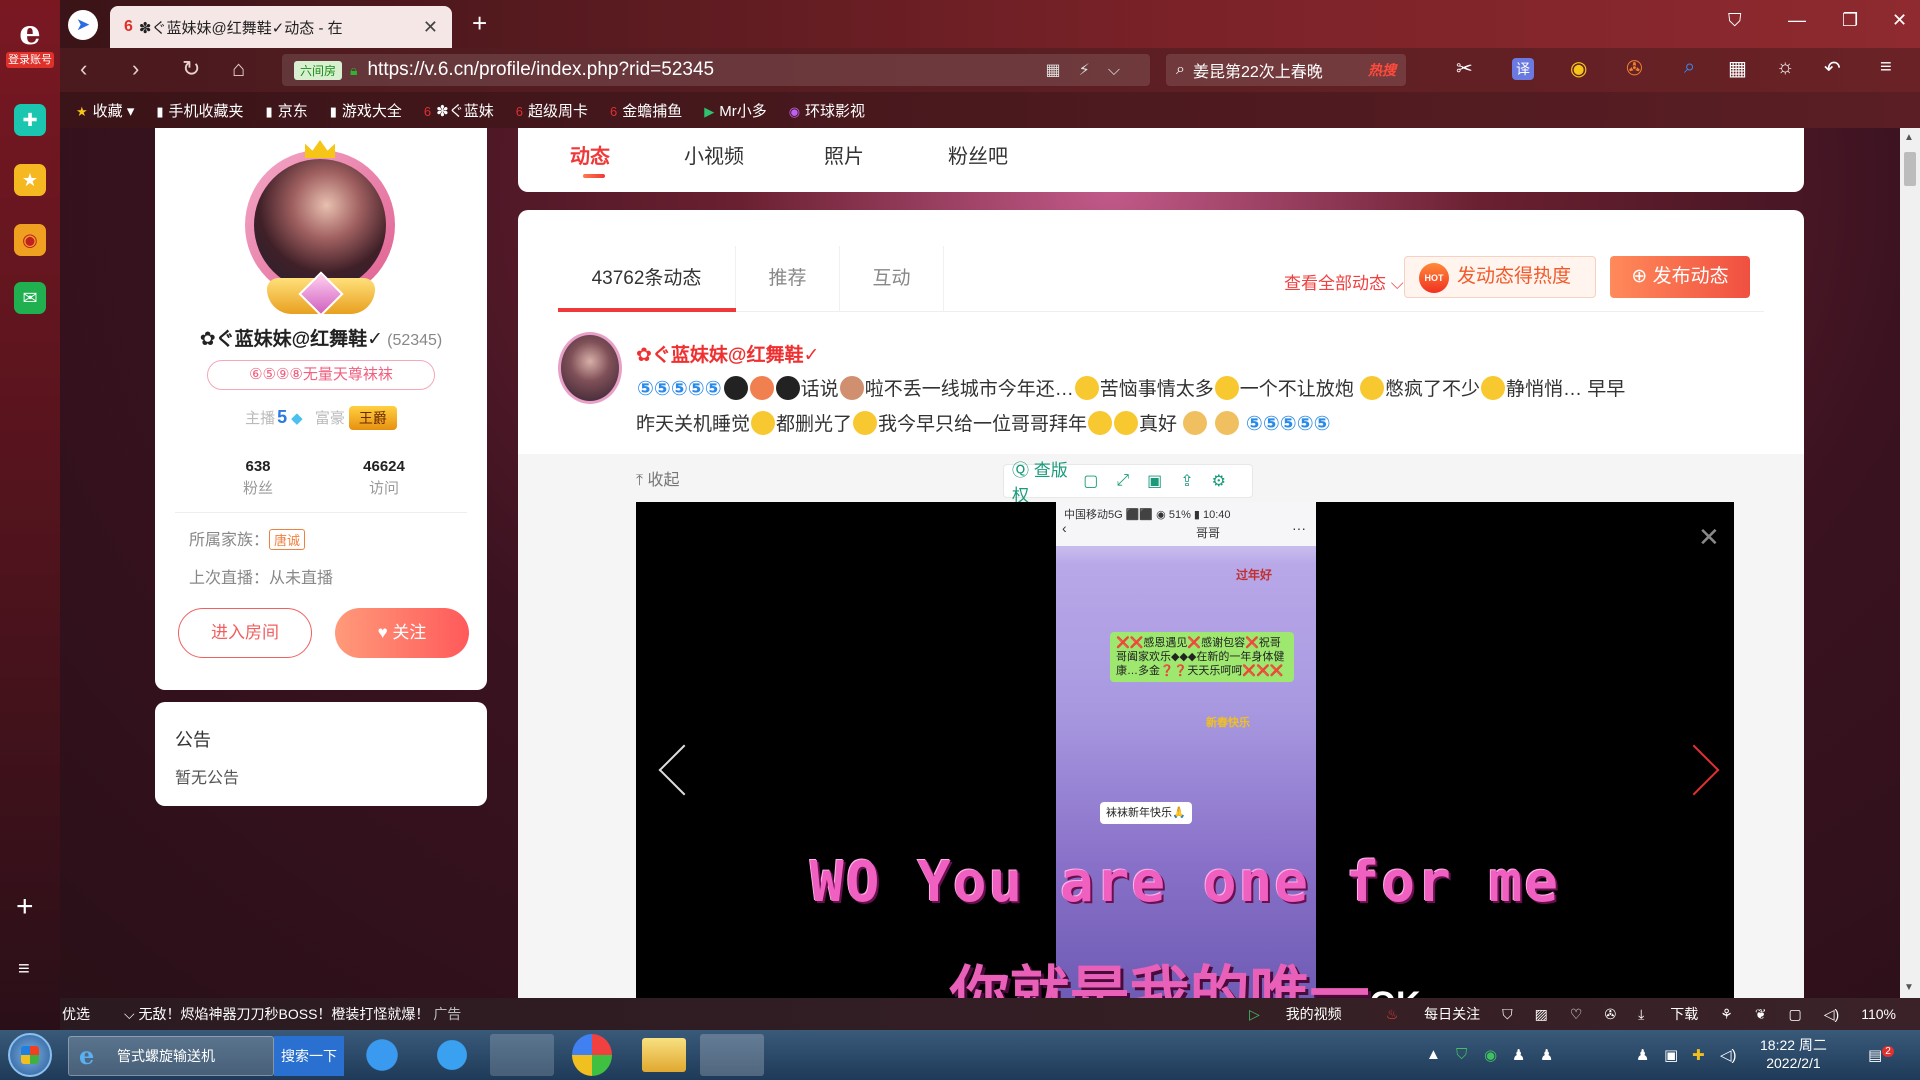 The height and width of the screenshot is (1080, 1920). What do you see at coordinates (105, 110) in the screenshot?
I see `bookmark-item: ★ 收藏 ▾` at bounding box center [105, 110].